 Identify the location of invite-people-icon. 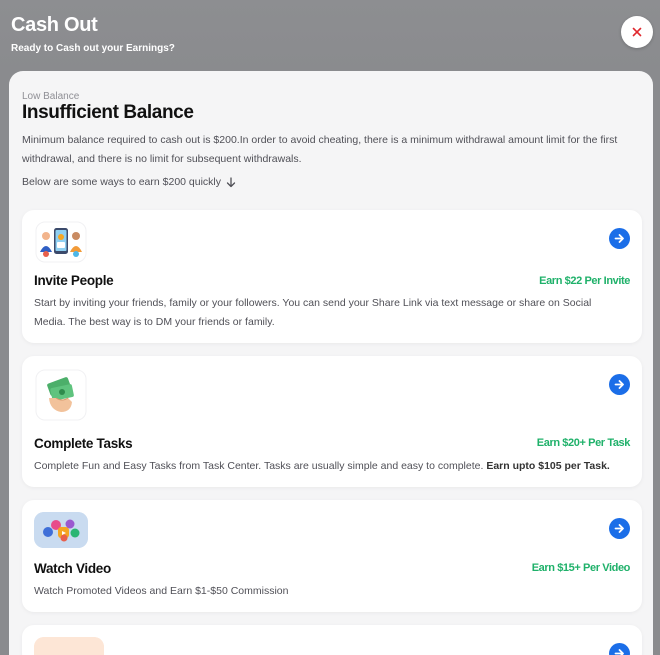
(61, 242).